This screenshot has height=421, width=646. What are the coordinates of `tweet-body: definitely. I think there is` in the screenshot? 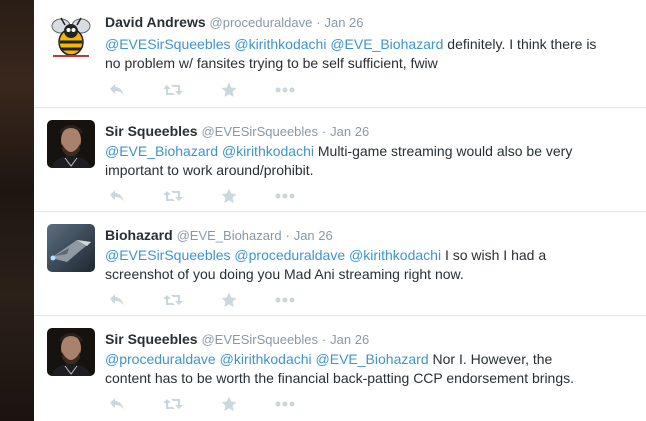 It's located at (522, 44).